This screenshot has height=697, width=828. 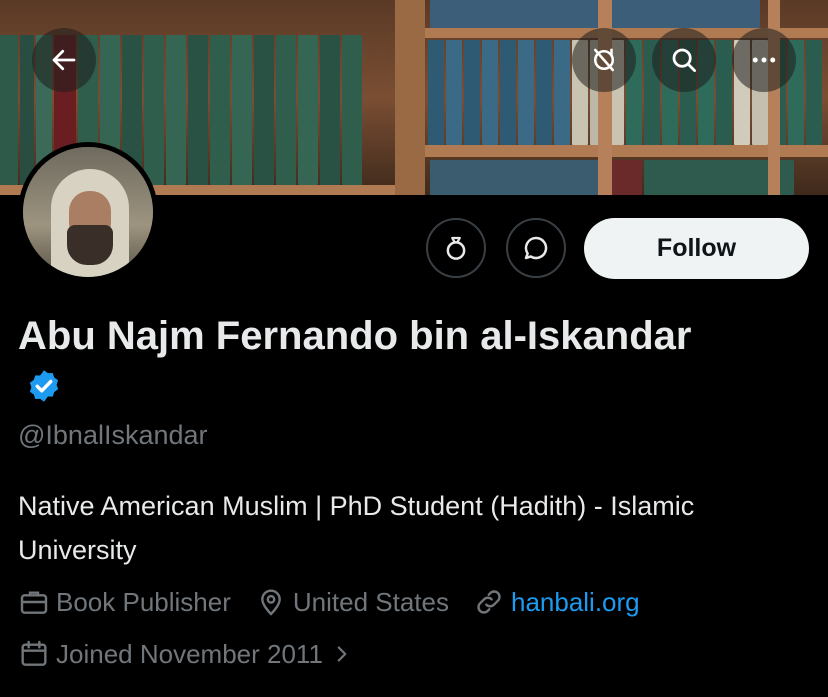 What do you see at coordinates (271, 602) in the screenshot?
I see `location-pin-icon` at bounding box center [271, 602].